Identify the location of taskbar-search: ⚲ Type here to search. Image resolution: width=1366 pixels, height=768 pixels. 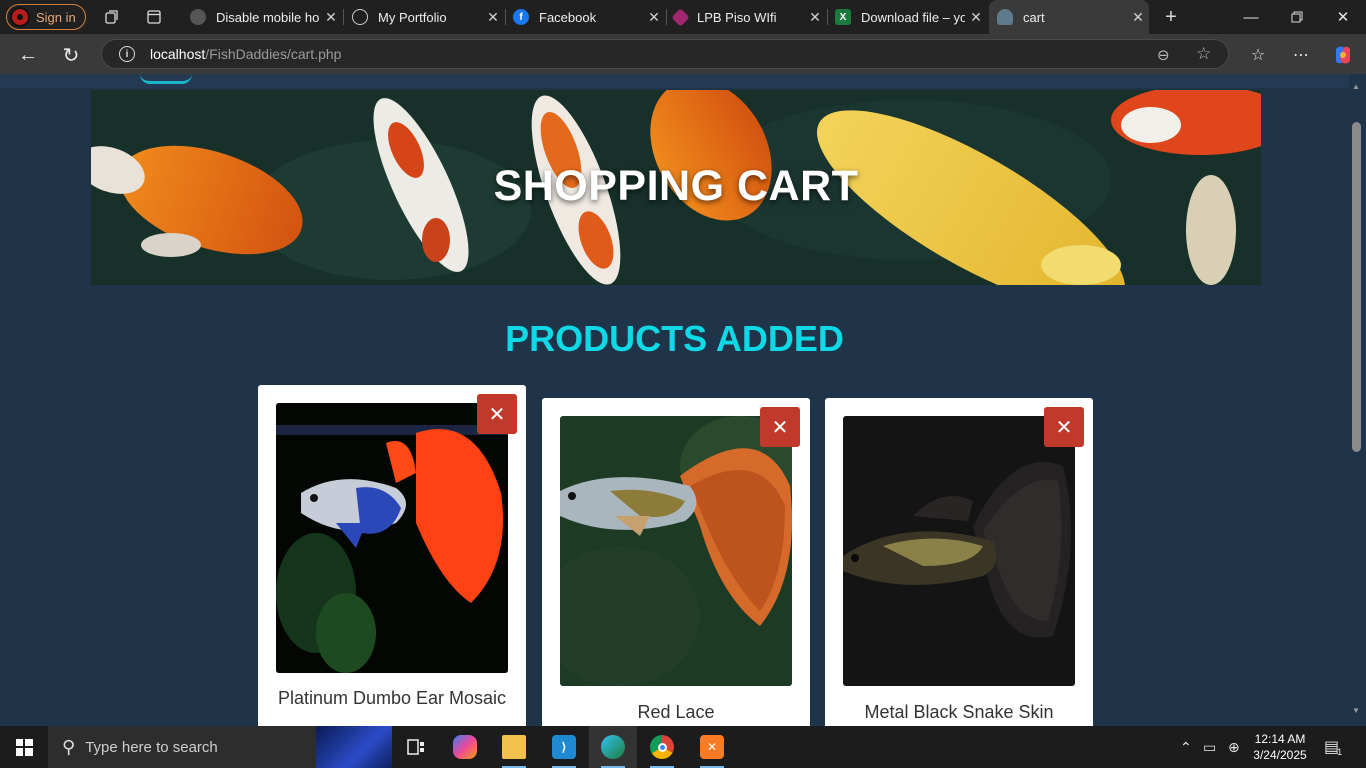
(220, 747).